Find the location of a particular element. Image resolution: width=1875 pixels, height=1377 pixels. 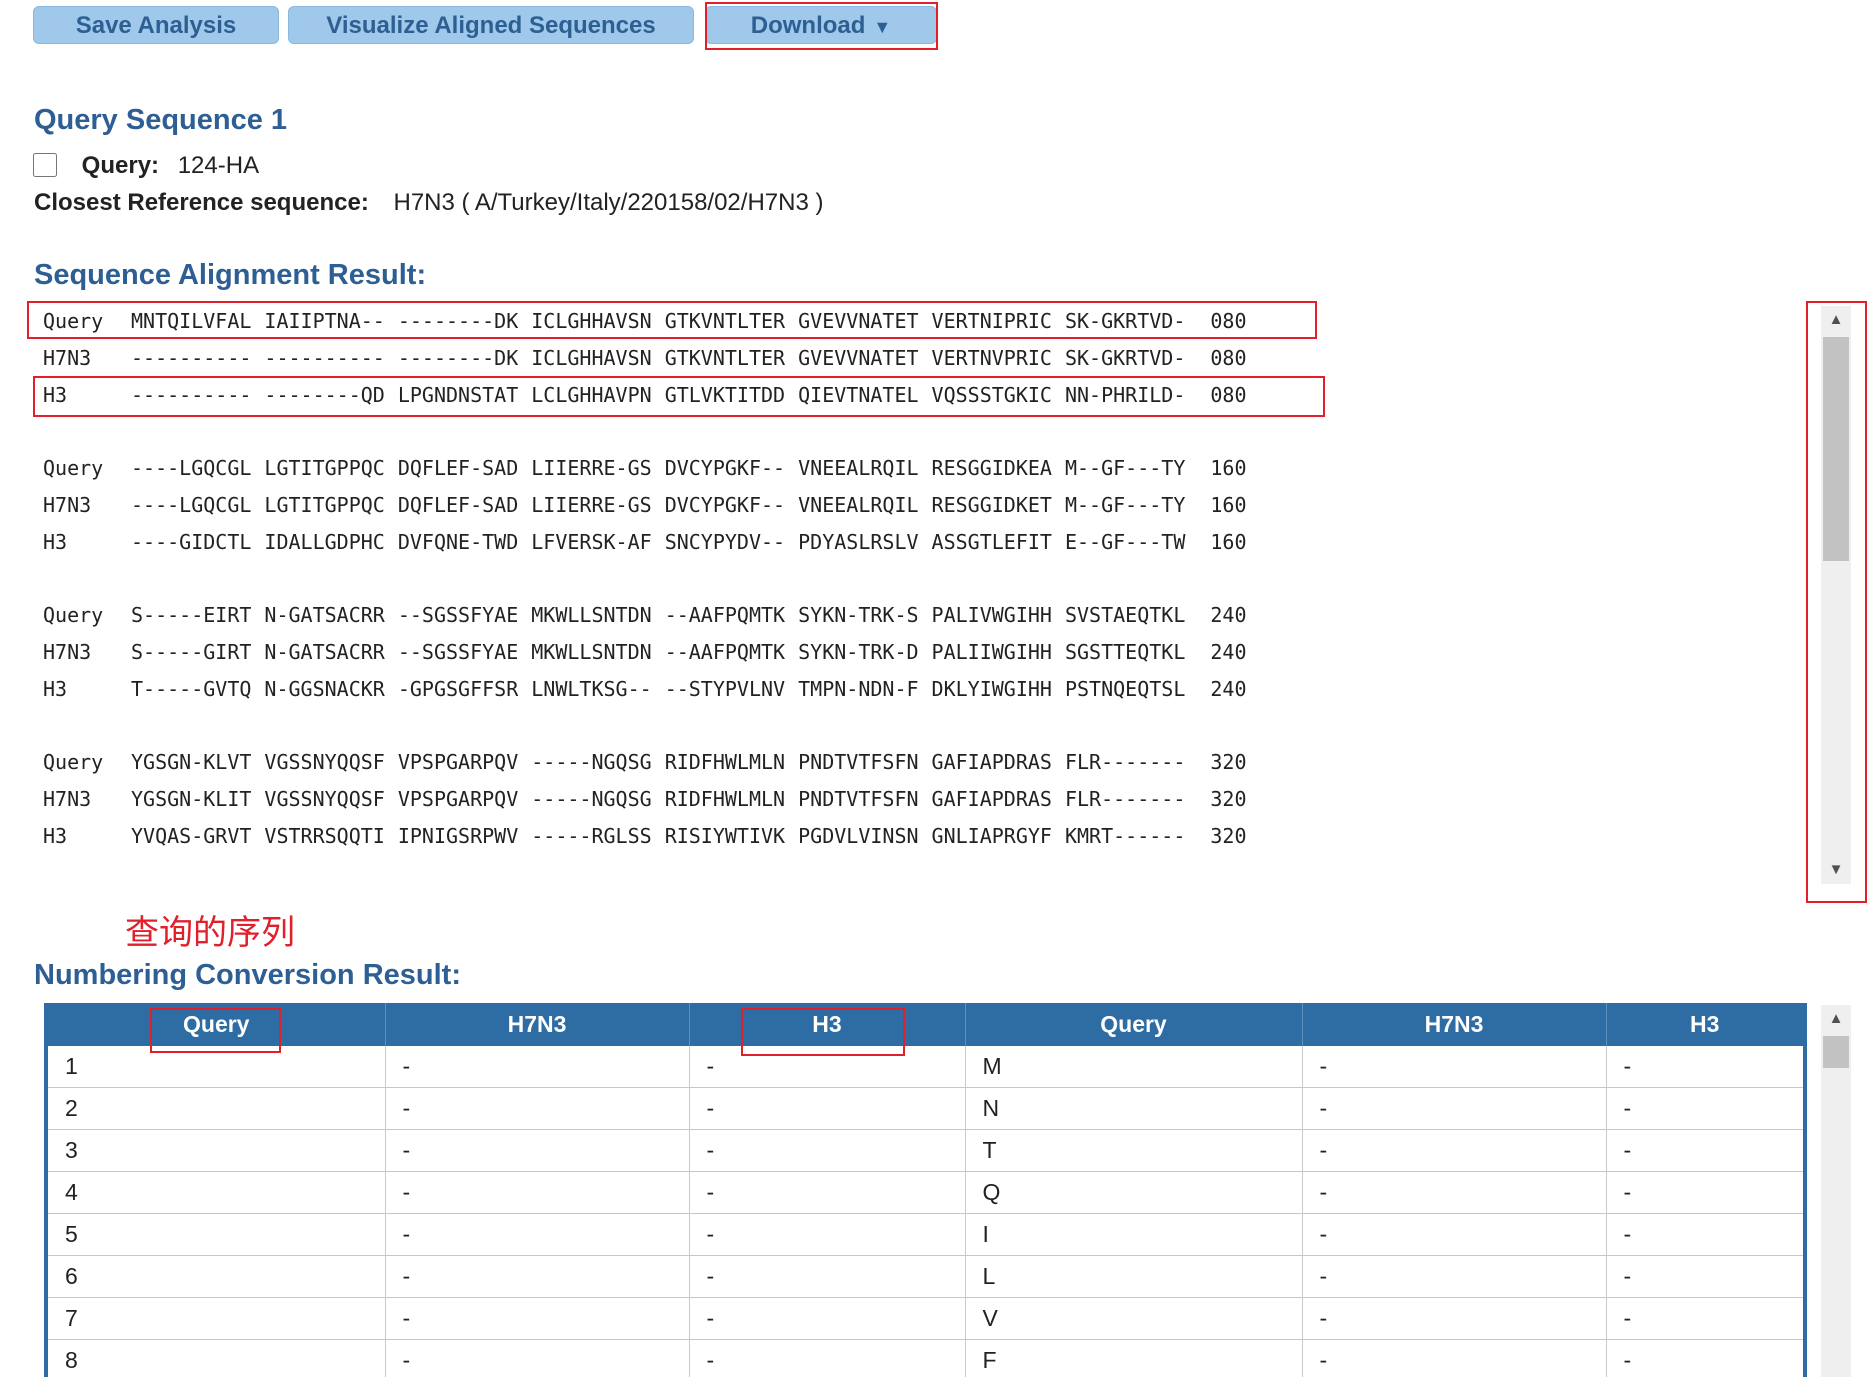

alignment-segment: SK-GKRTVD- is located at coordinates (1125, 321).